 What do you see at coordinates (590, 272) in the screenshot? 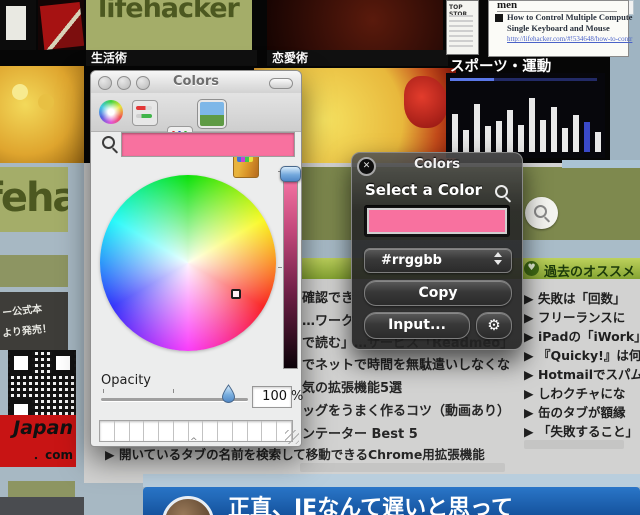
I see `sidebar-header-text: 過去のオススメ` at bounding box center [590, 272].